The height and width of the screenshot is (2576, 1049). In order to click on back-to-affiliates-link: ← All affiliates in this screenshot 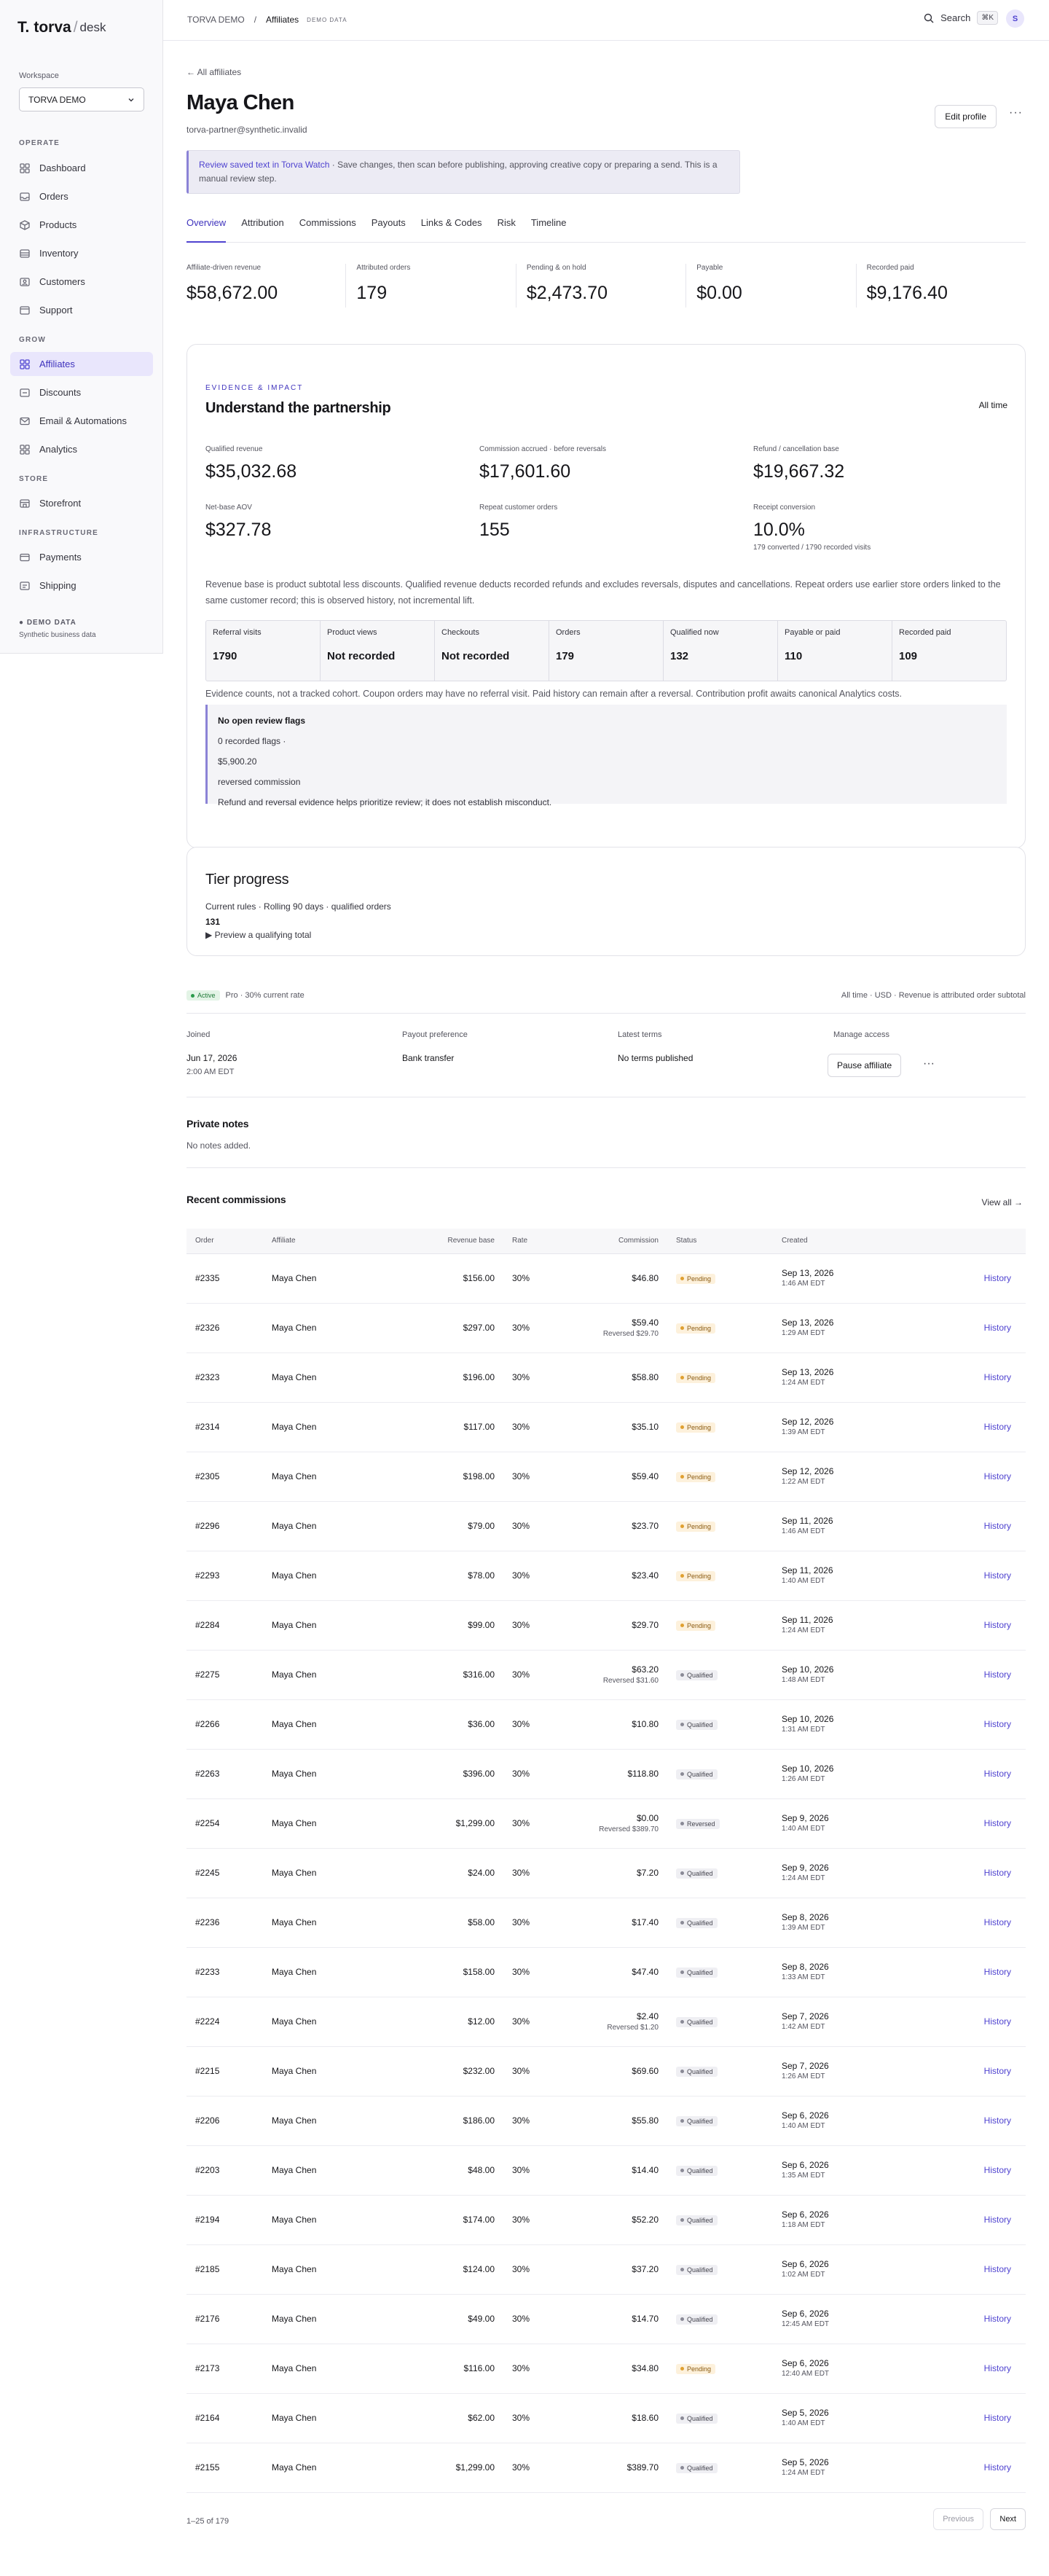, I will do `click(213, 72)`.